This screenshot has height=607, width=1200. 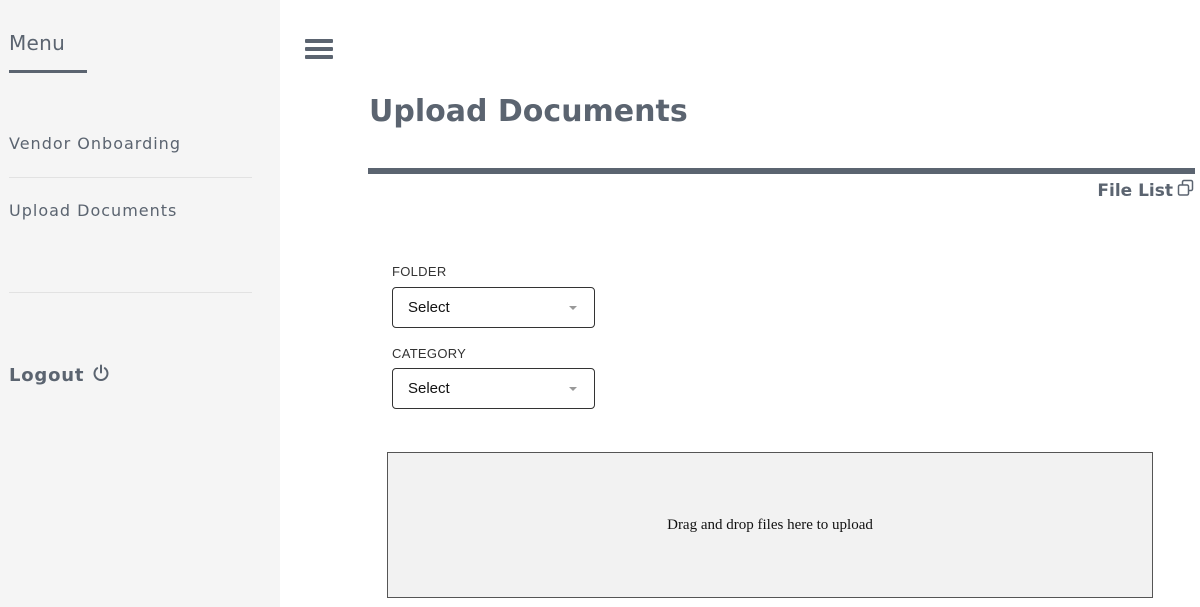 I want to click on folder-select-value: Select, so click(x=429, y=307).